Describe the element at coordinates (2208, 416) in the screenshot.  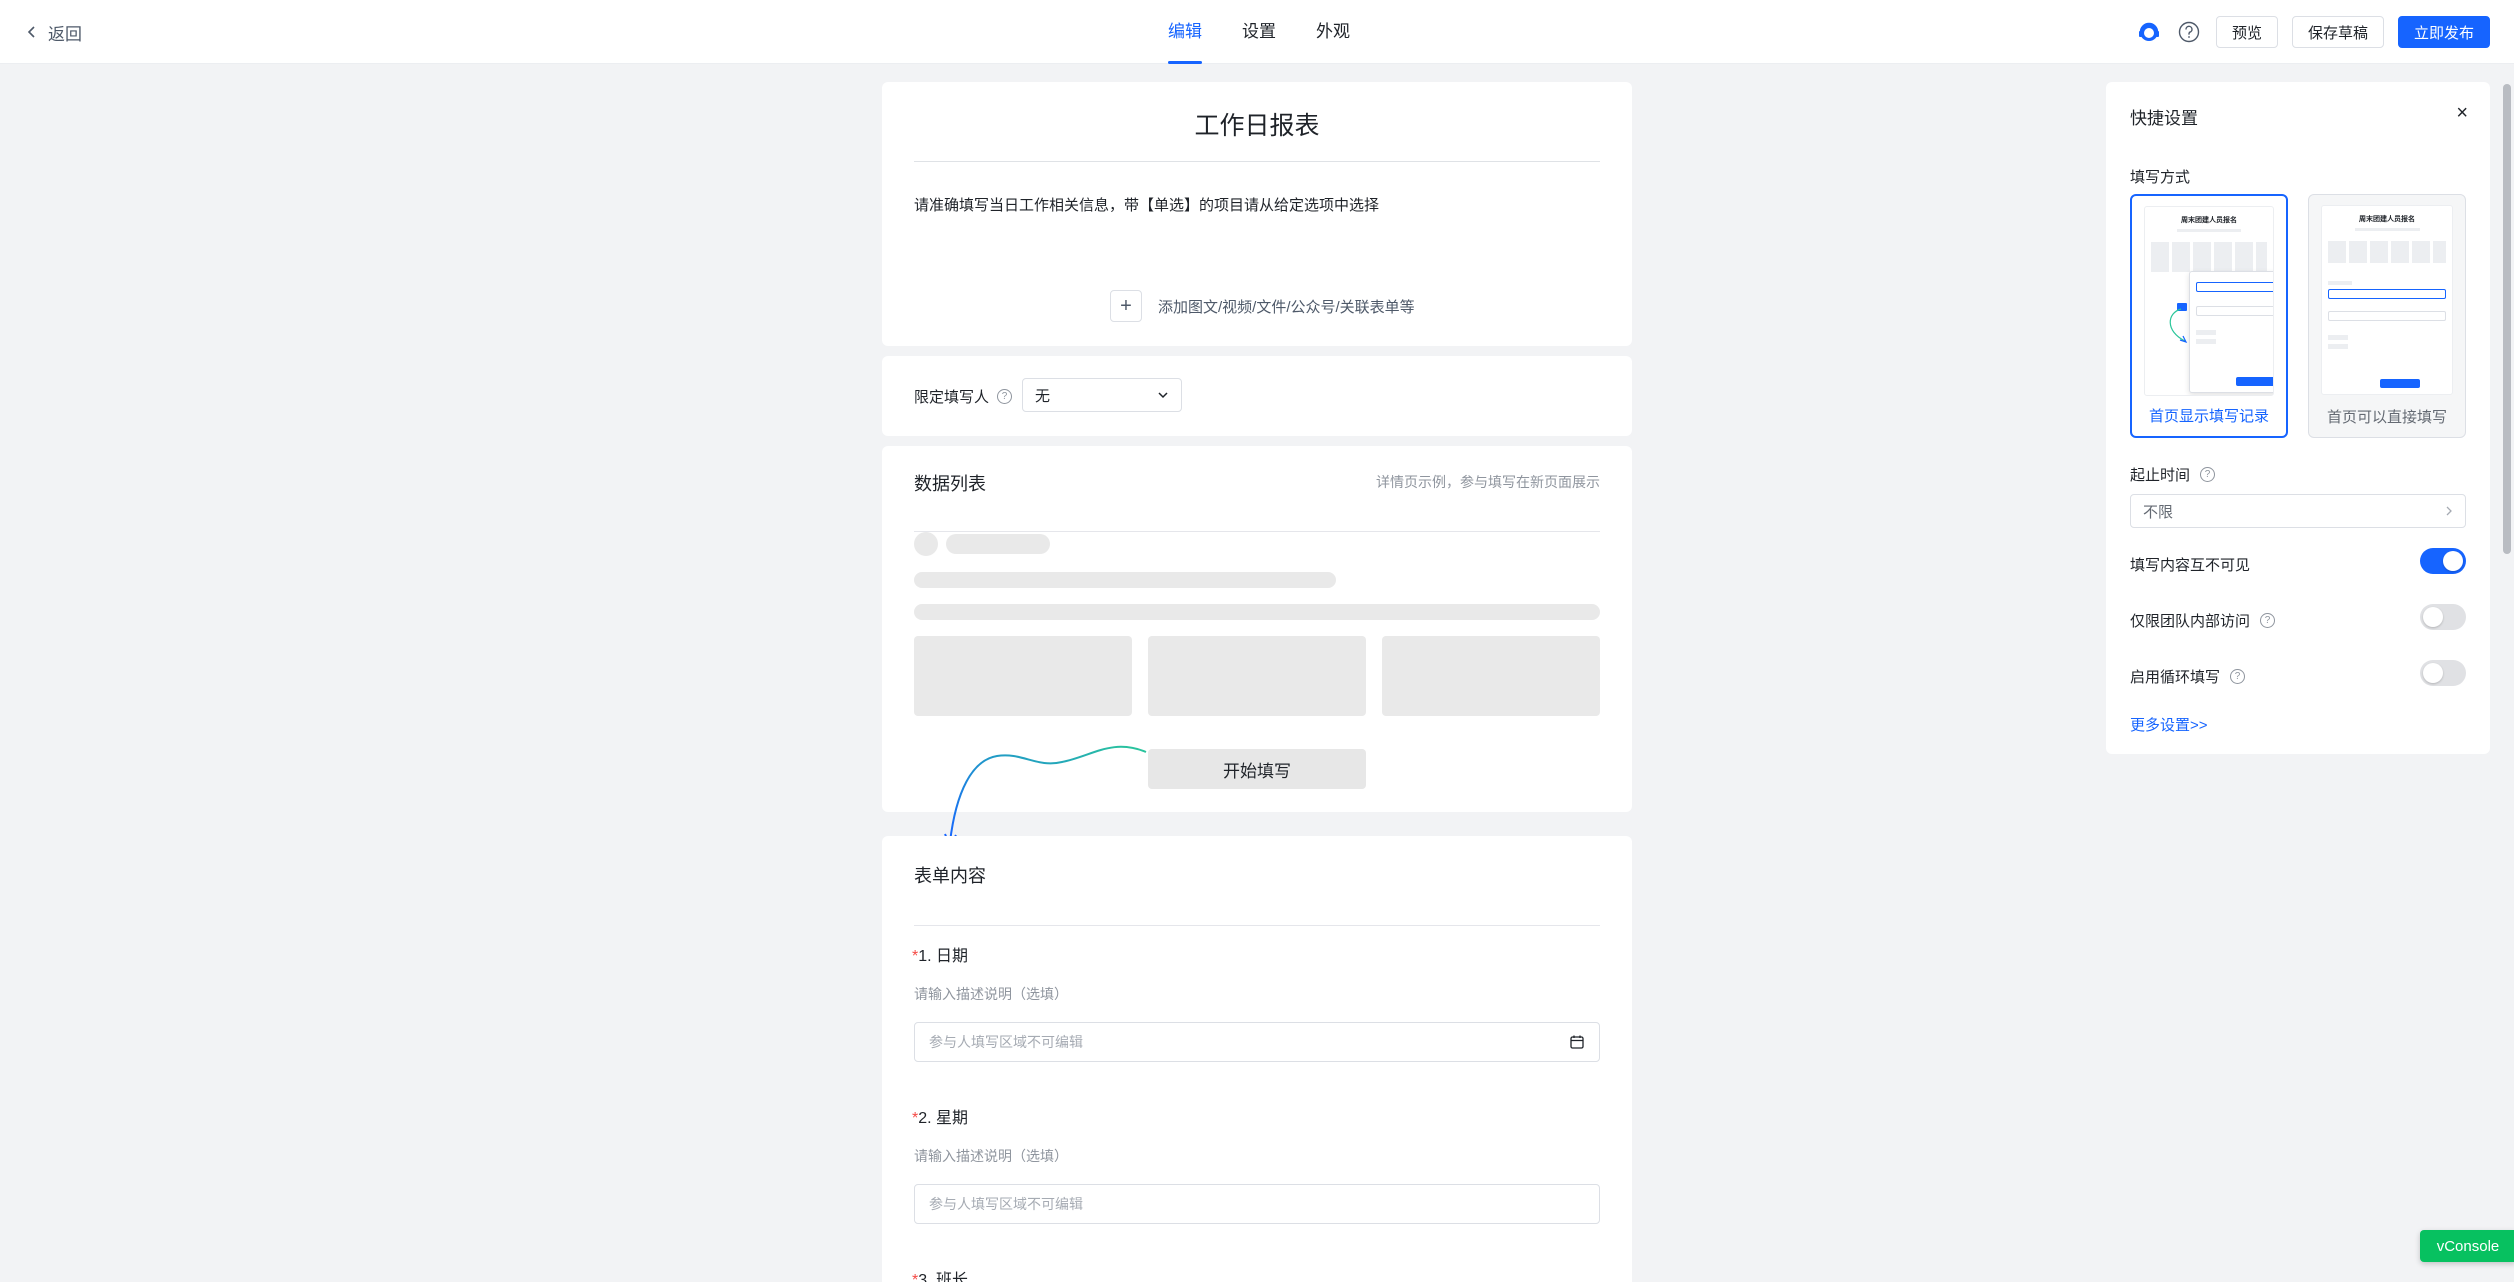
I see `mode-label: 首页显示填写记录` at that location.